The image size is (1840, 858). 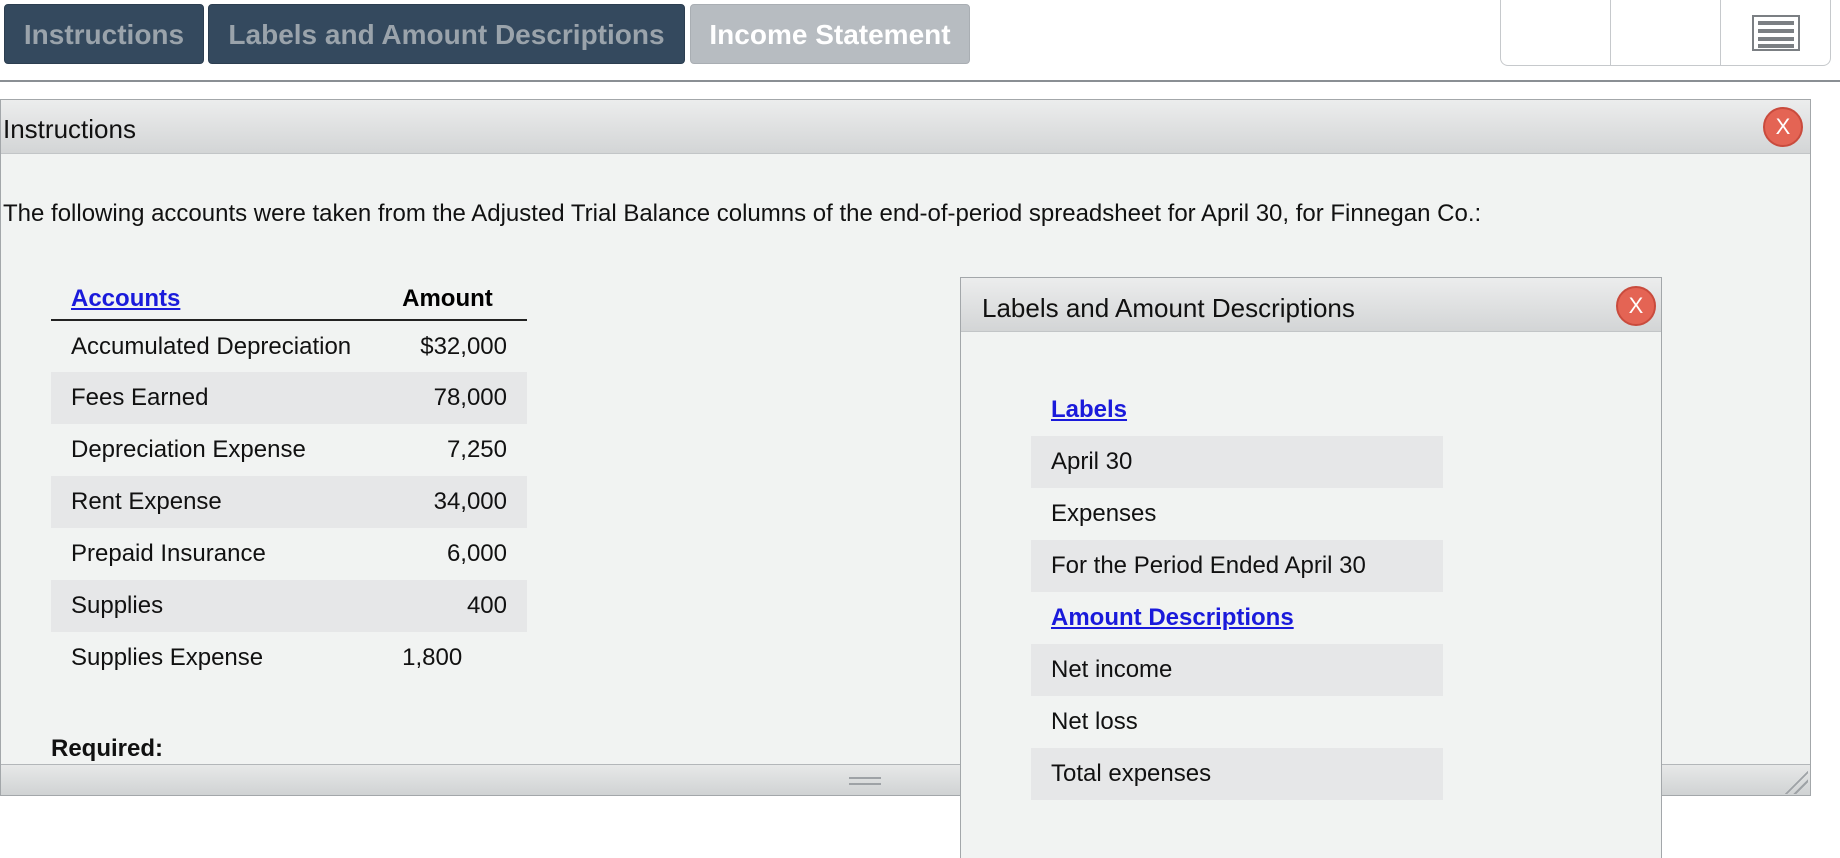 I want to click on account-name: Fees Earned, so click(x=227, y=398).